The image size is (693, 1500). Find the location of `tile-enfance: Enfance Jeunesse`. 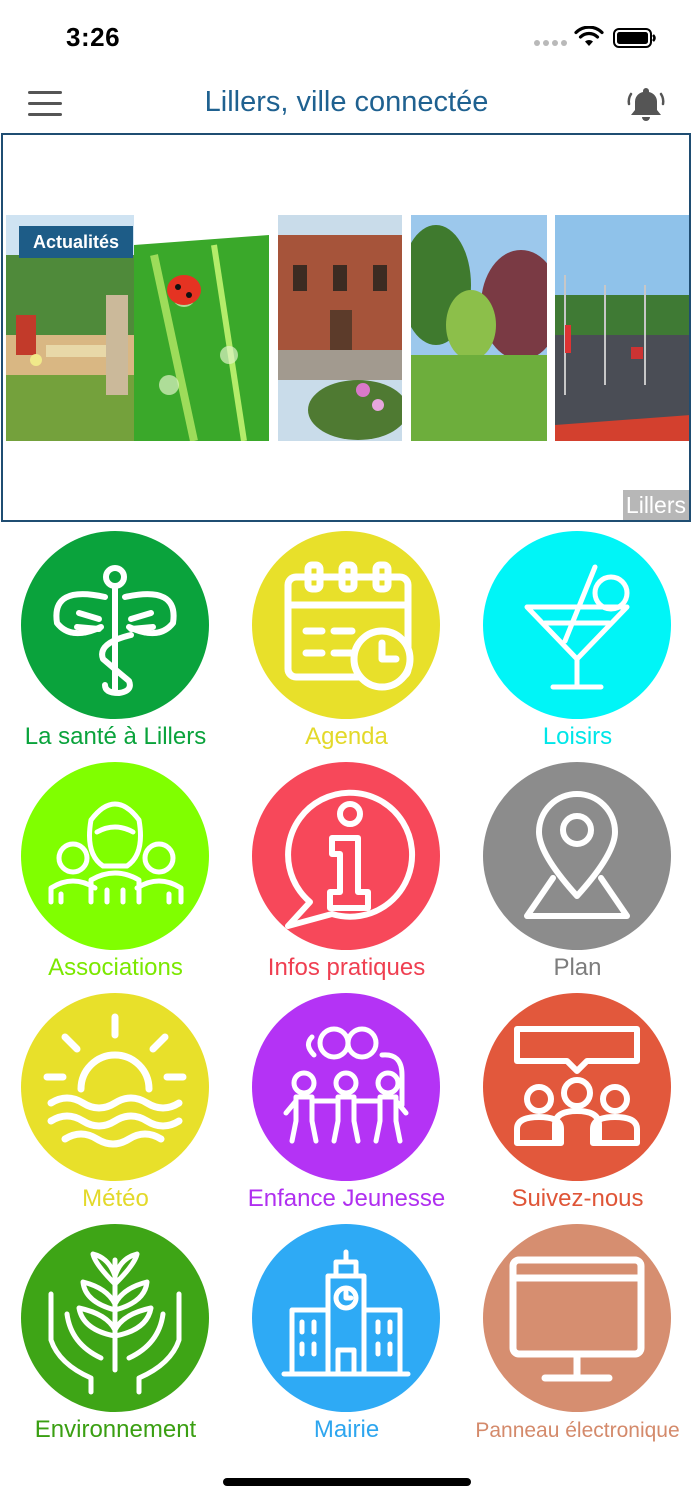

tile-enfance: Enfance Jeunesse is located at coordinates (346, 1108).